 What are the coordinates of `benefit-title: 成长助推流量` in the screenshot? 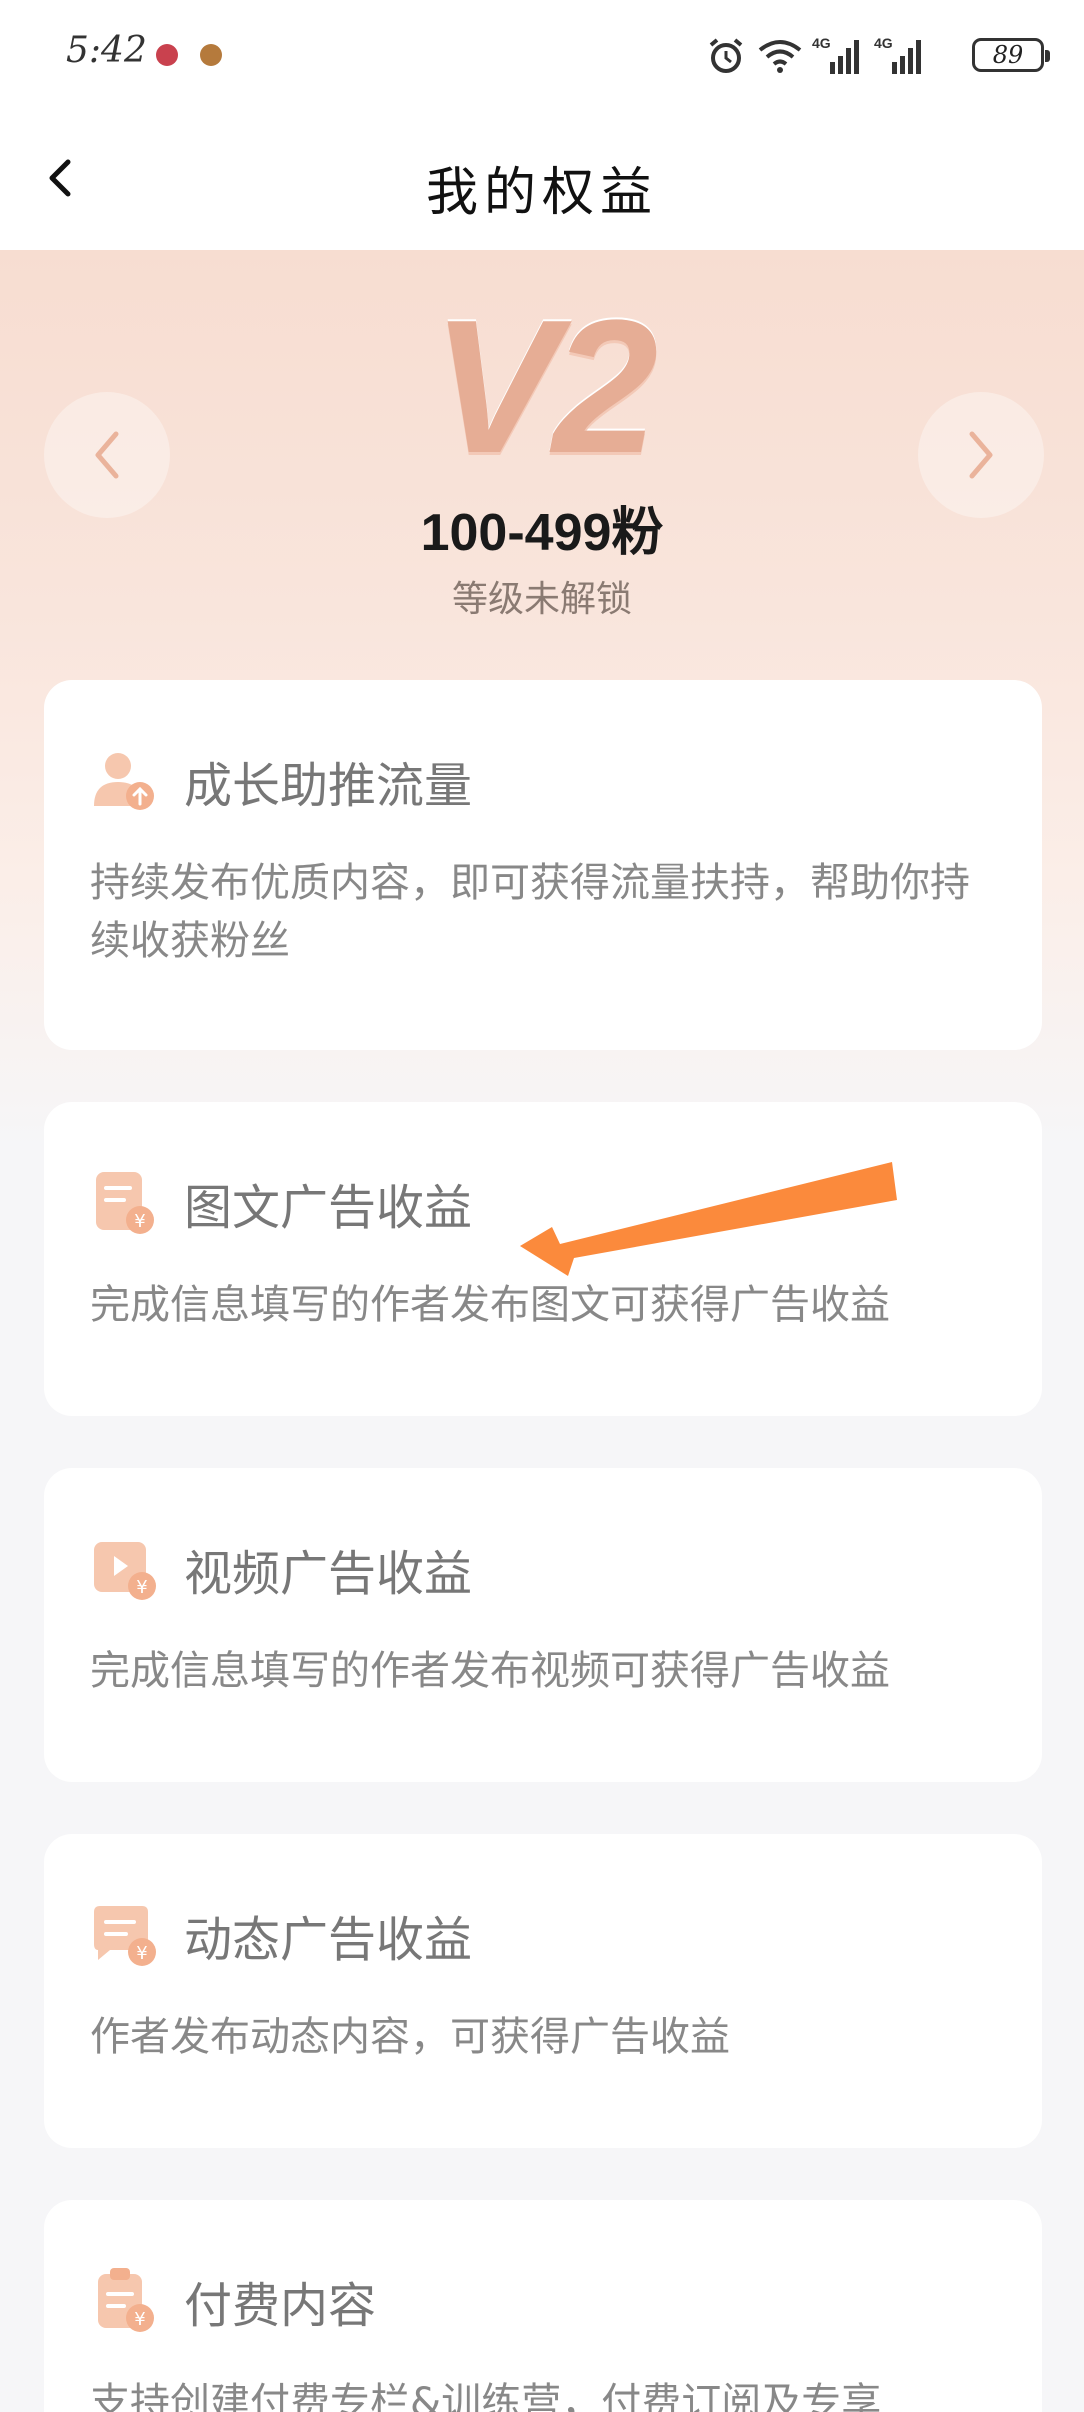 It's located at (328, 786).